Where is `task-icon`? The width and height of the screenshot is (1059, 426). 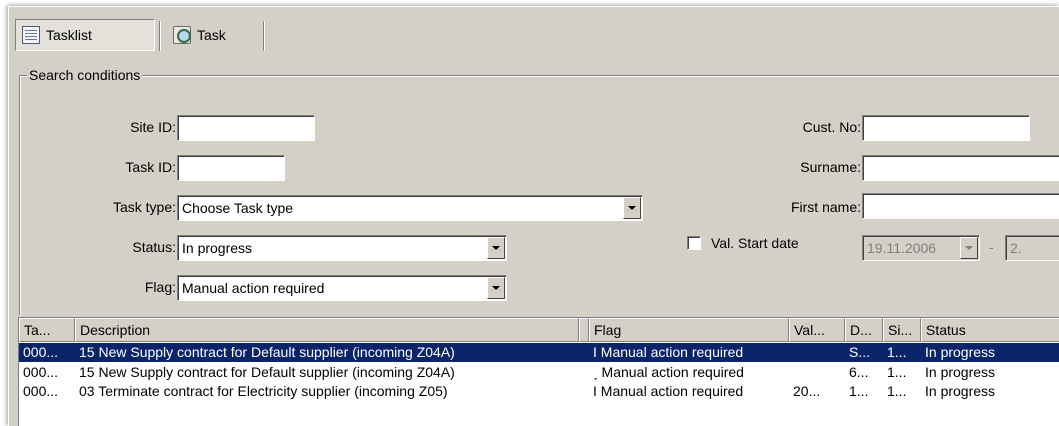
task-icon is located at coordinates (182, 35).